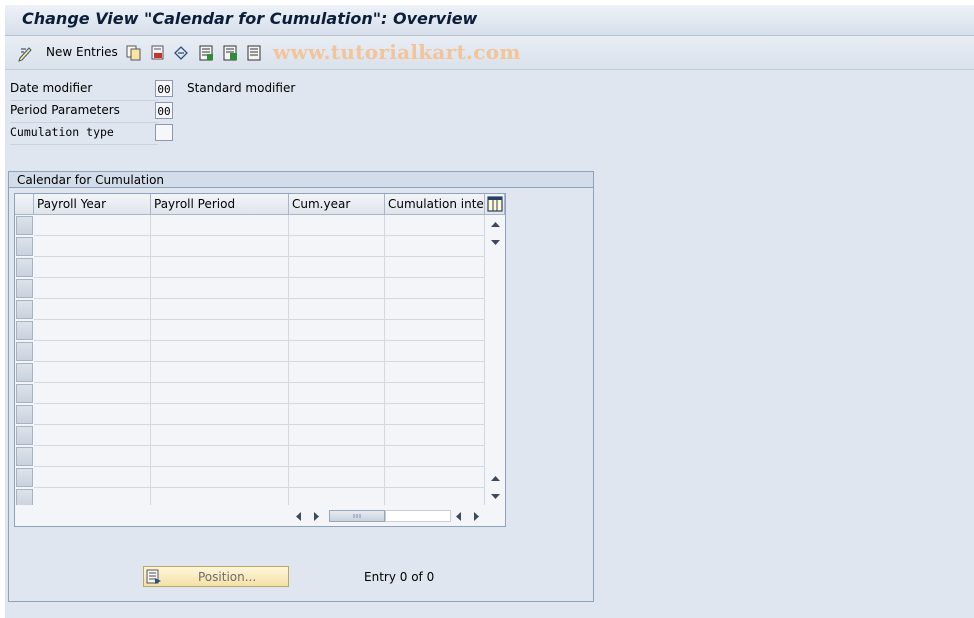  What do you see at coordinates (181, 53) in the screenshot?
I see `undo-icon` at bounding box center [181, 53].